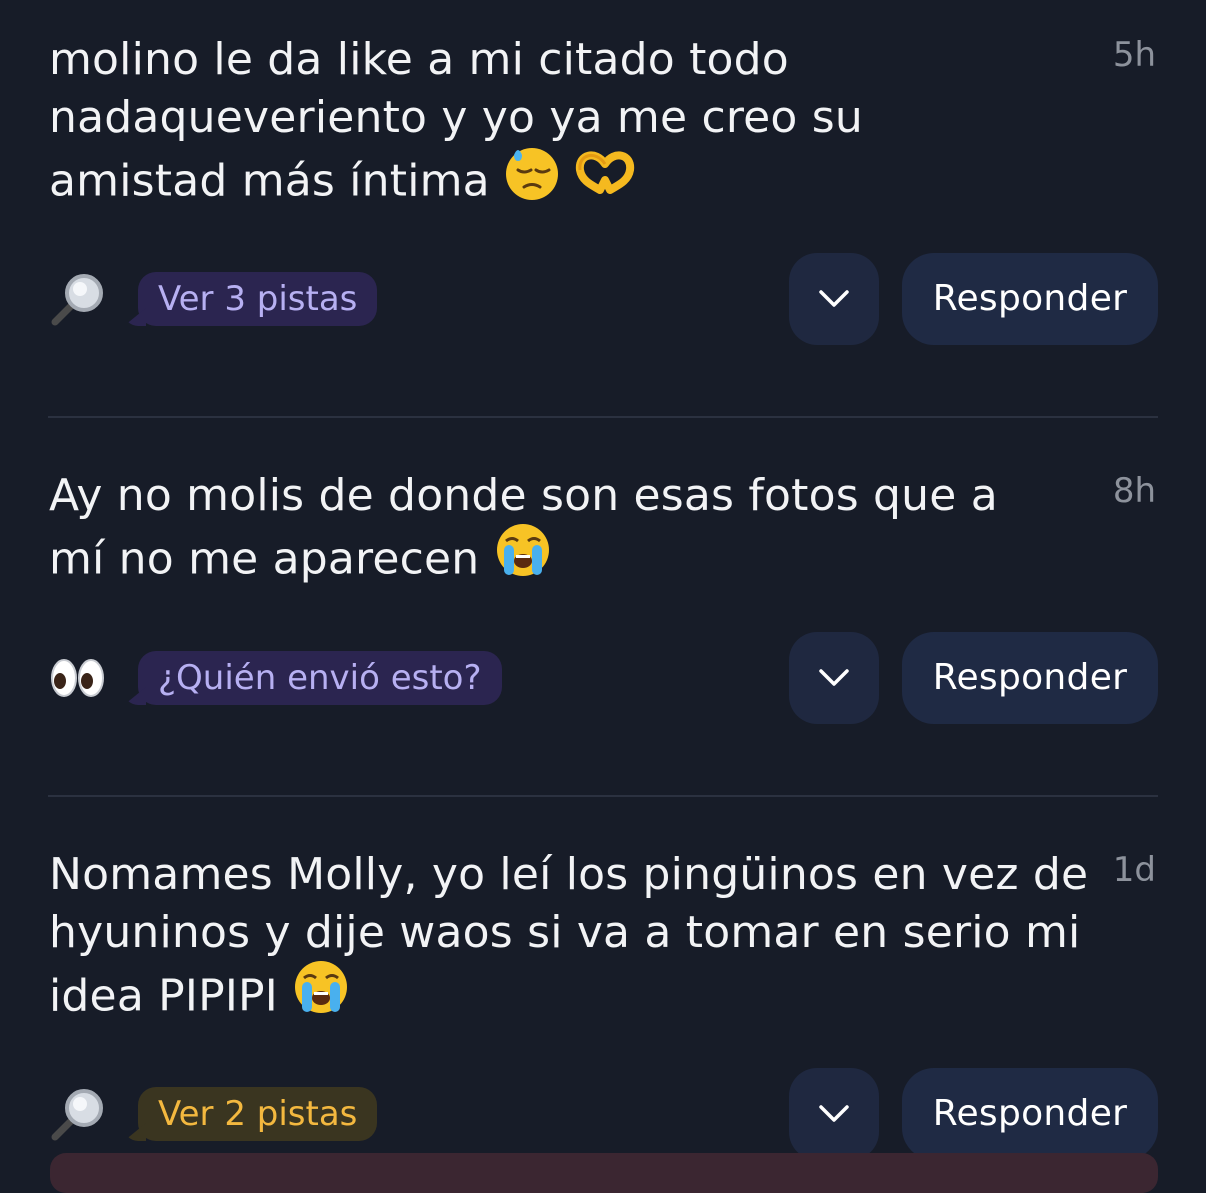 This screenshot has height=1193, width=1206. Describe the element at coordinates (603, 1114) in the screenshot. I see `message-actions: Ver 2 pistas Responder` at that location.